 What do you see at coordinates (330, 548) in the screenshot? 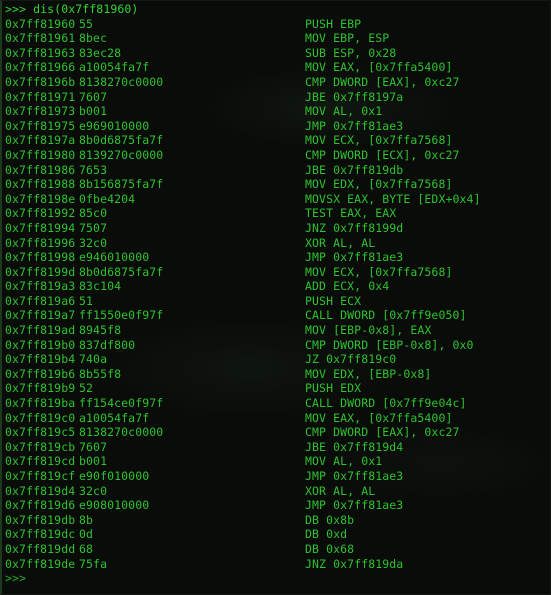
I see `instruction-mnemonic: DB 0x68` at bounding box center [330, 548].